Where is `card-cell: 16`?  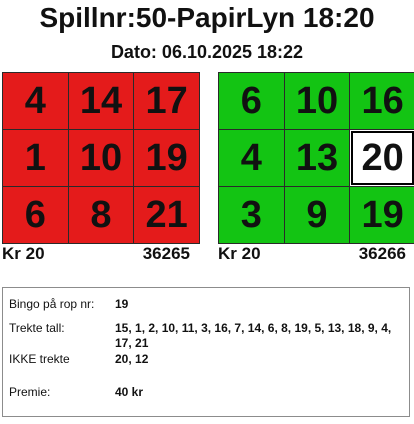
card-cell: 16 is located at coordinates (382, 101).